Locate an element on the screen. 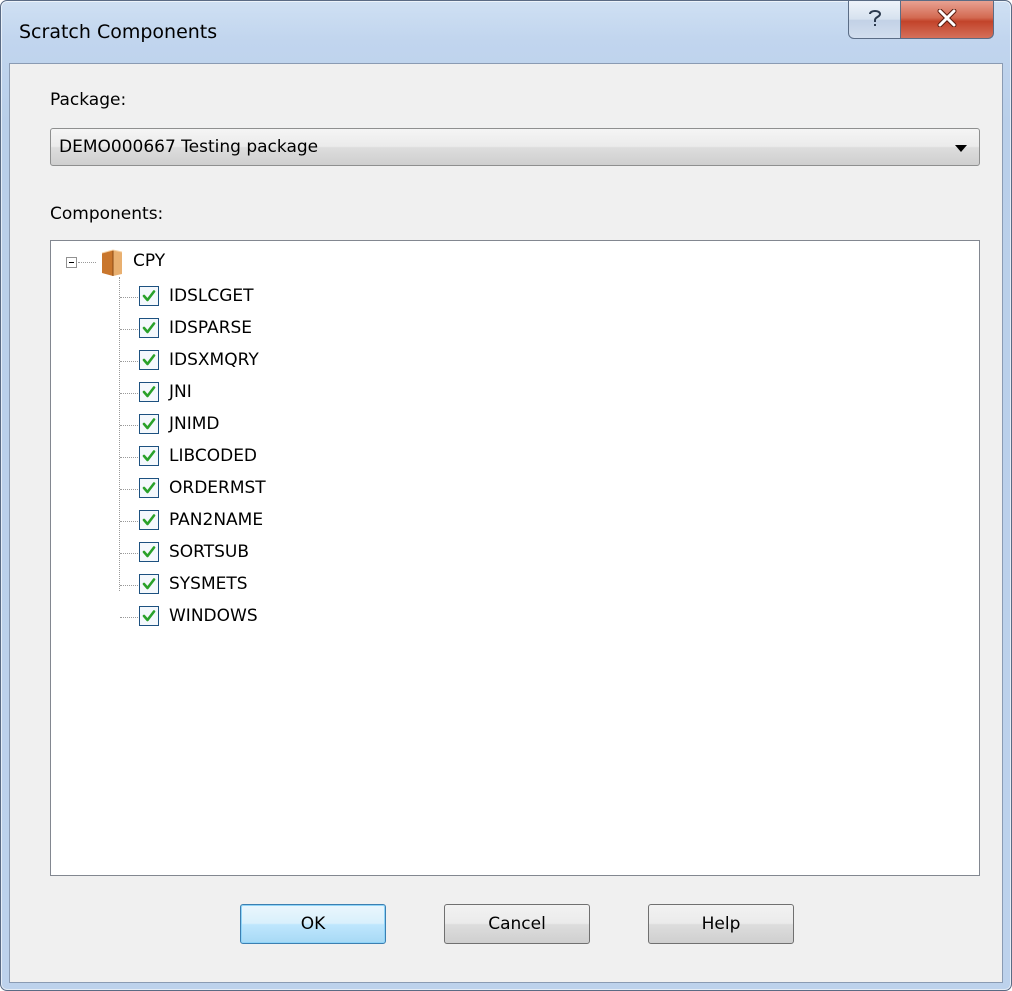 Image resolution: width=1012 pixels, height=991 pixels. chevron-down-icon is located at coordinates (961, 148).